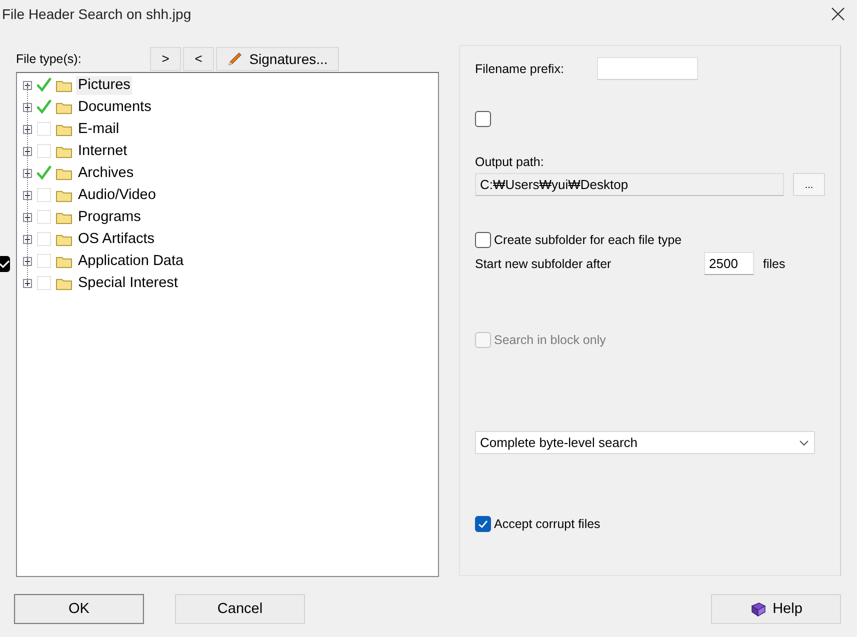 The height and width of the screenshot is (637, 857). Describe the element at coordinates (509, 162) in the screenshot. I see `field-label: Output path:` at that location.